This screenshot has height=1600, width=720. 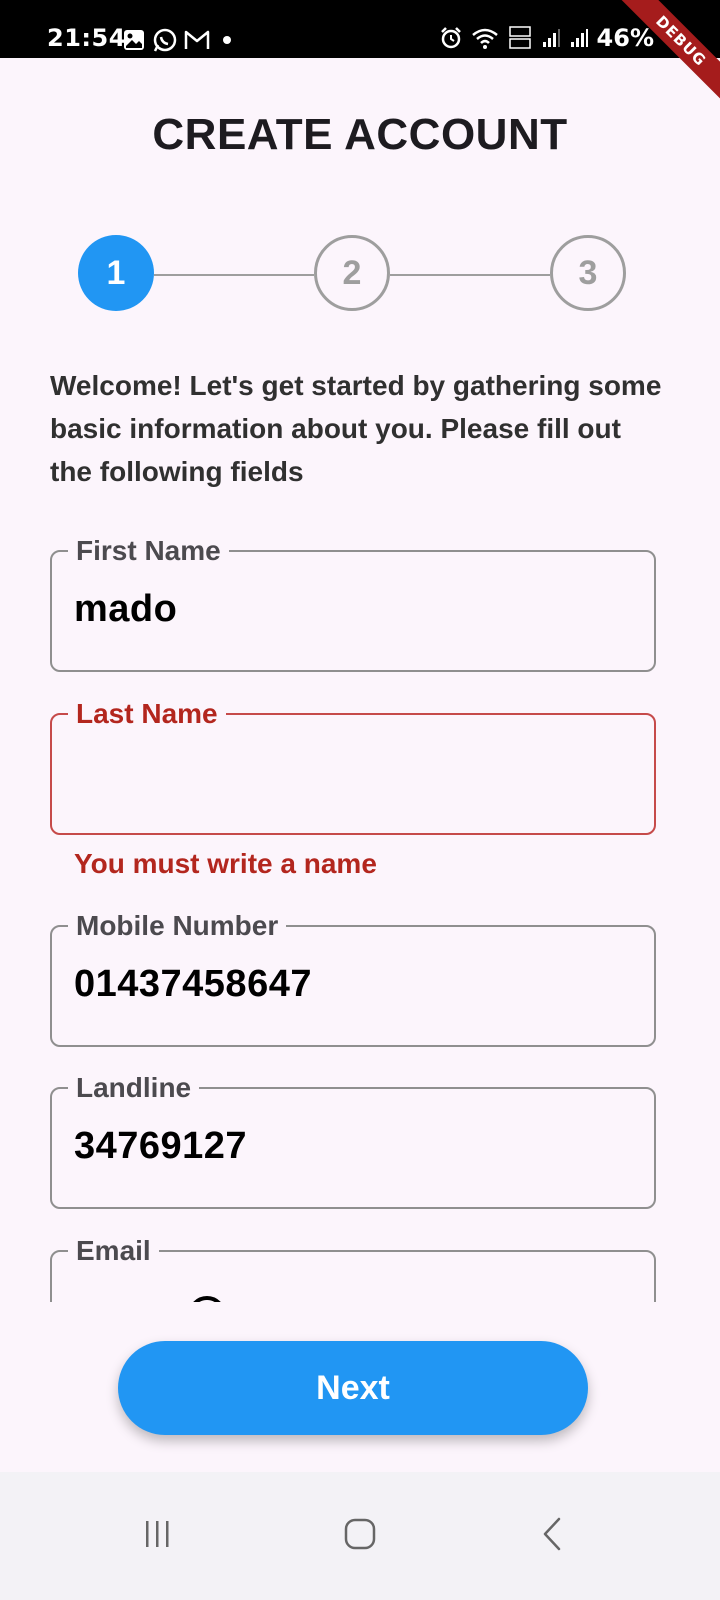 What do you see at coordinates (625, 38) in the screenshot?
I see `battery-level: 46%` at bounding box center [625, 38].